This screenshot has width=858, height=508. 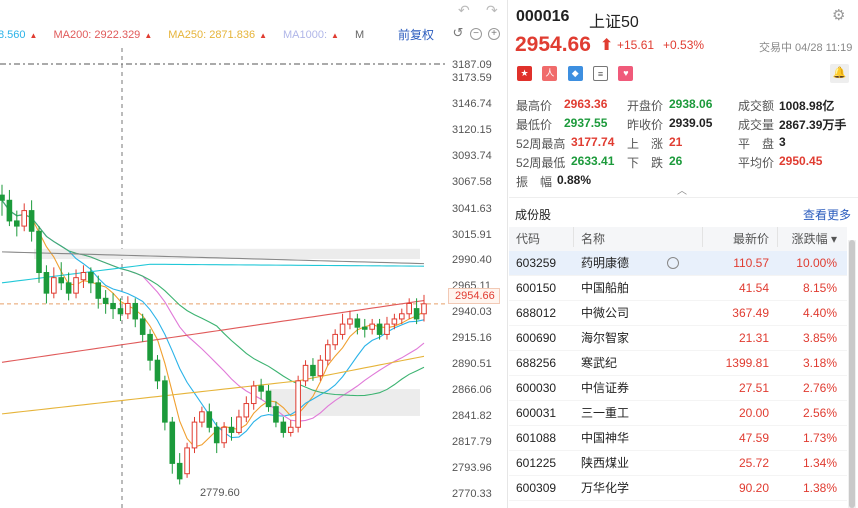 I want to click on row-pct: 3.85%, so click(x=819, y=338).